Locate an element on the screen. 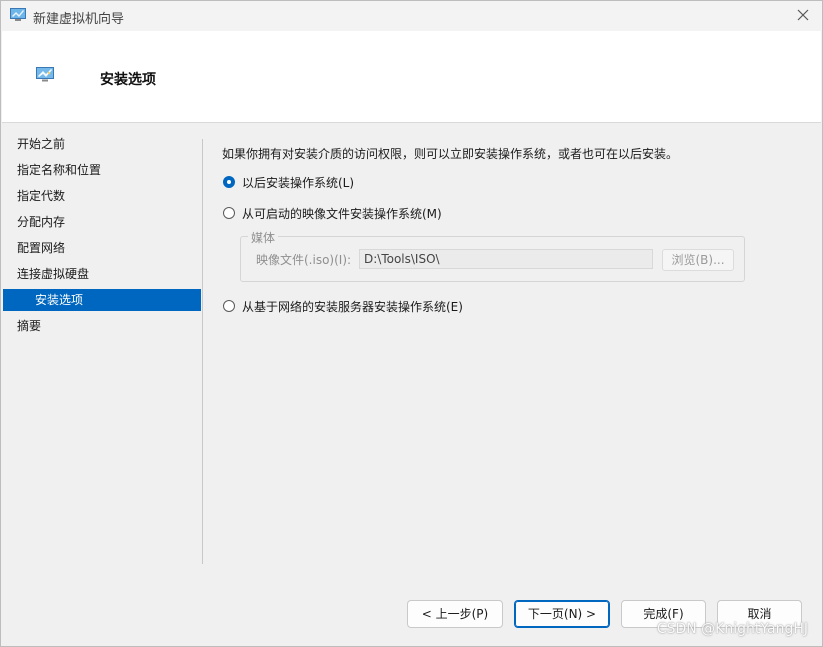 This screenshot has width=823, height=647. watermark-text: CSDN @KnightYangHJ is located at coordinates (732, 629).